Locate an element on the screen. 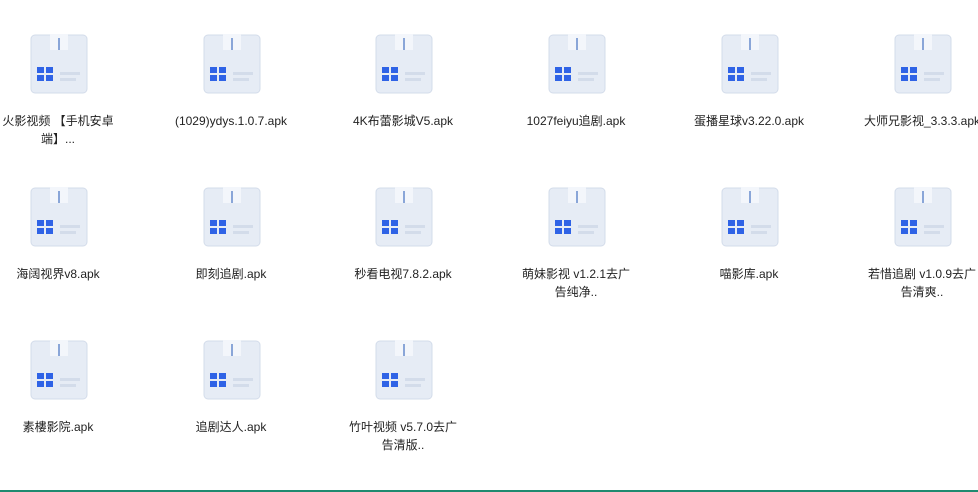 The height and width of the screenshot is (492, 978). file-item: 秒看电视7.8.2.apk is located at coordinates (403, 257).